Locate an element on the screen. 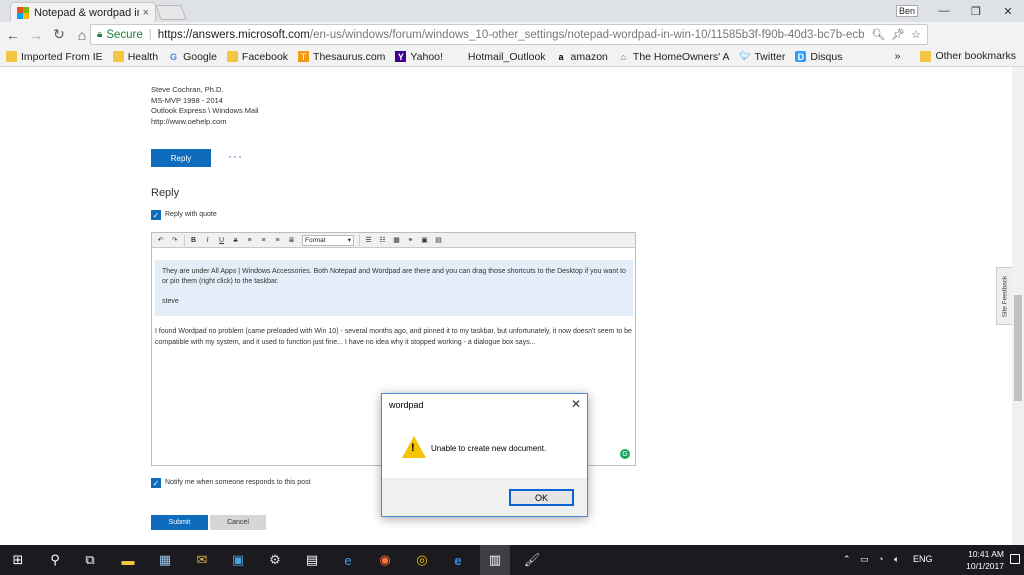  reply-with-quote-label: Reply with quote is located at coordinates (191, 214).